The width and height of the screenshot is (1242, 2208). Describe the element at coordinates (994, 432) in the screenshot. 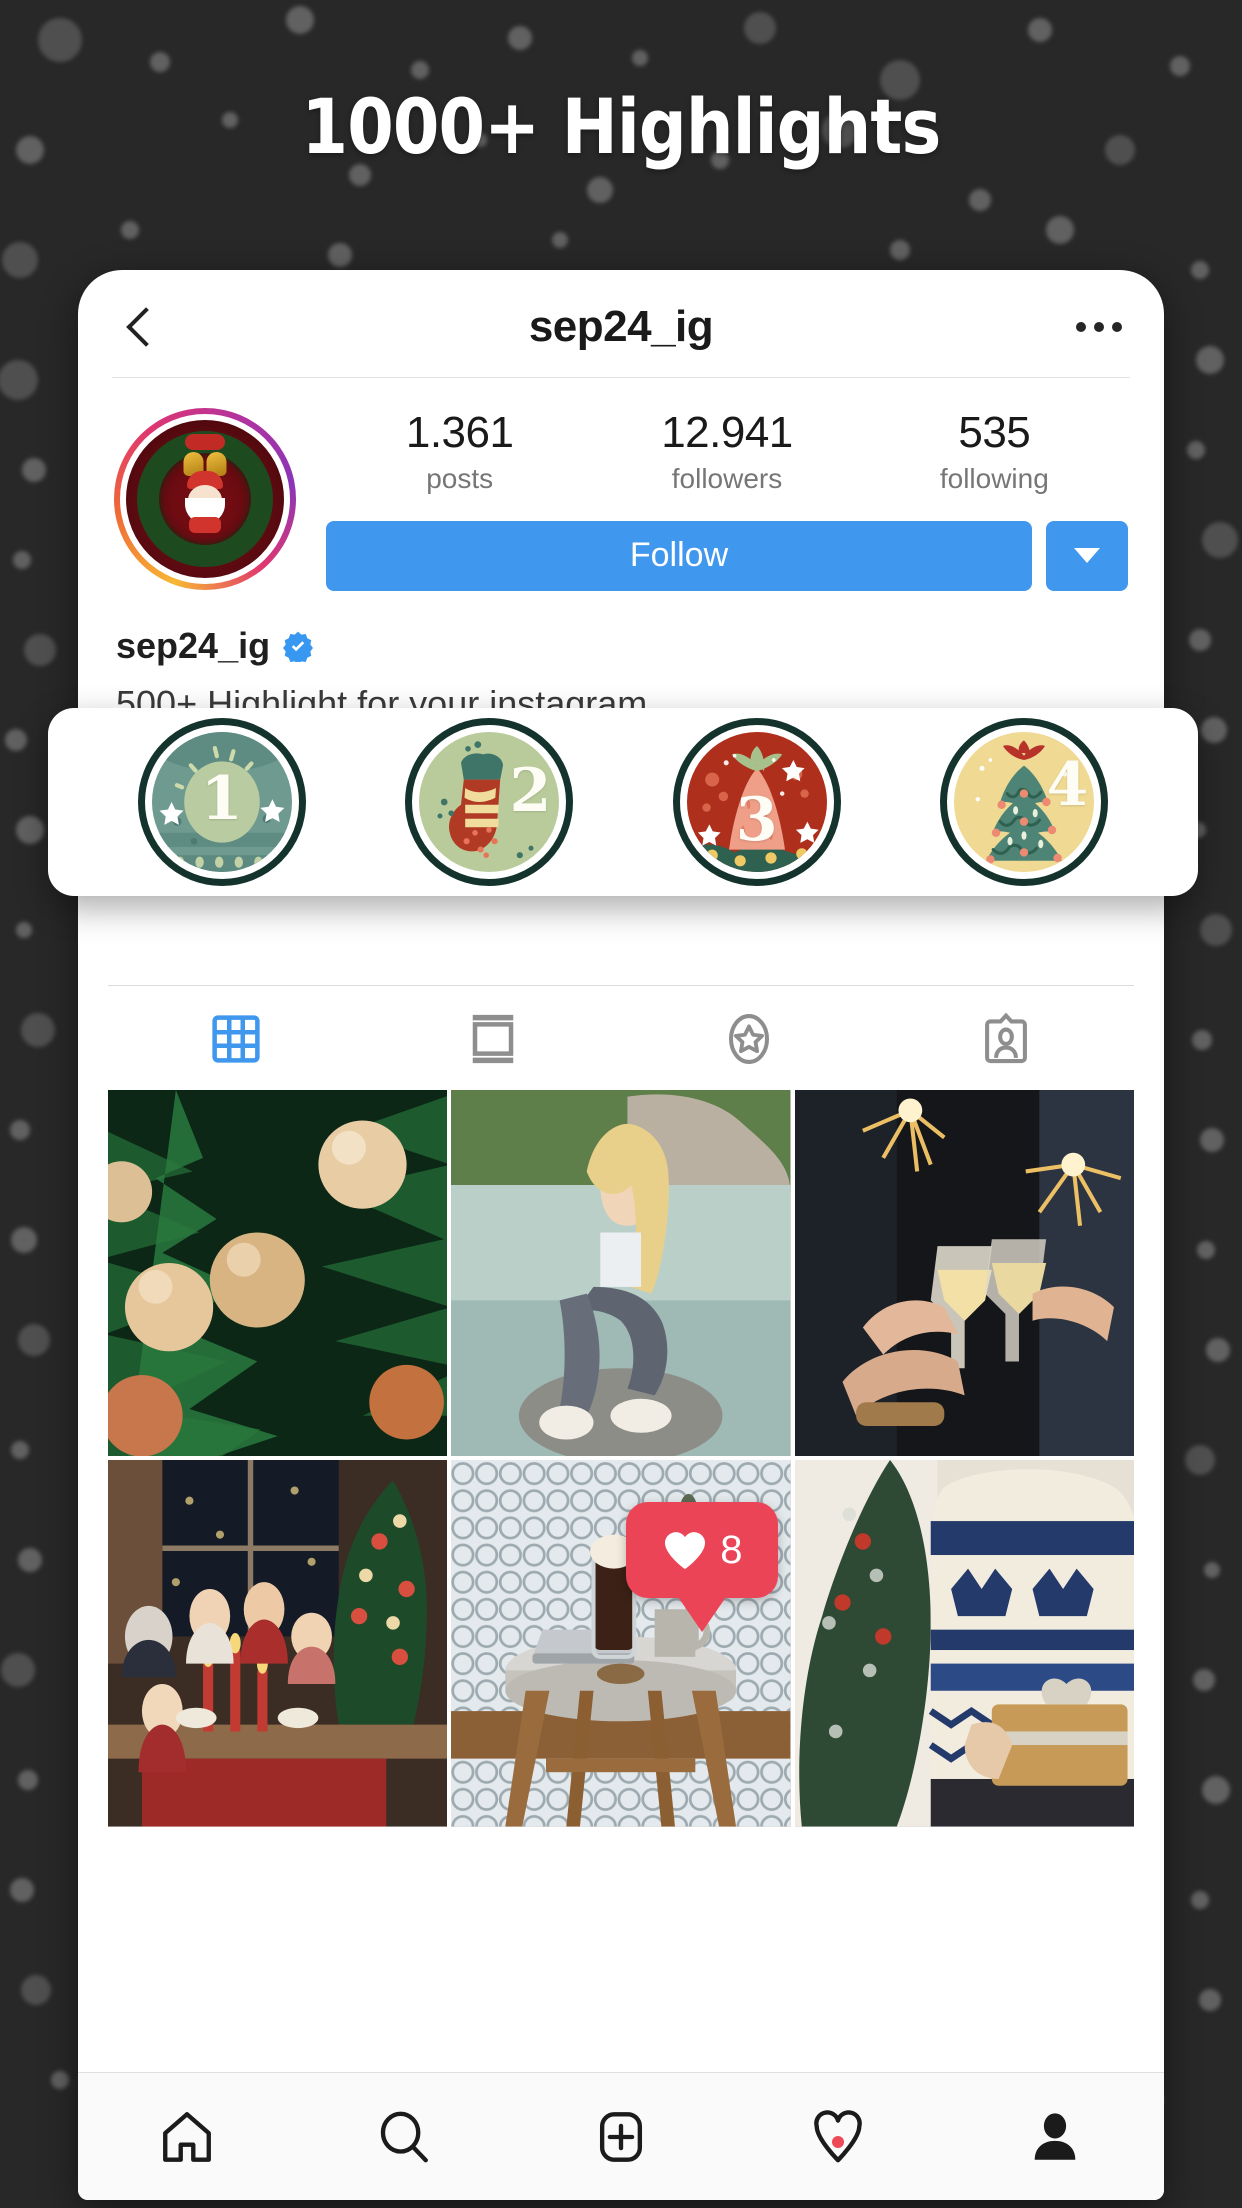

I see `stat-value: 535` at that location.